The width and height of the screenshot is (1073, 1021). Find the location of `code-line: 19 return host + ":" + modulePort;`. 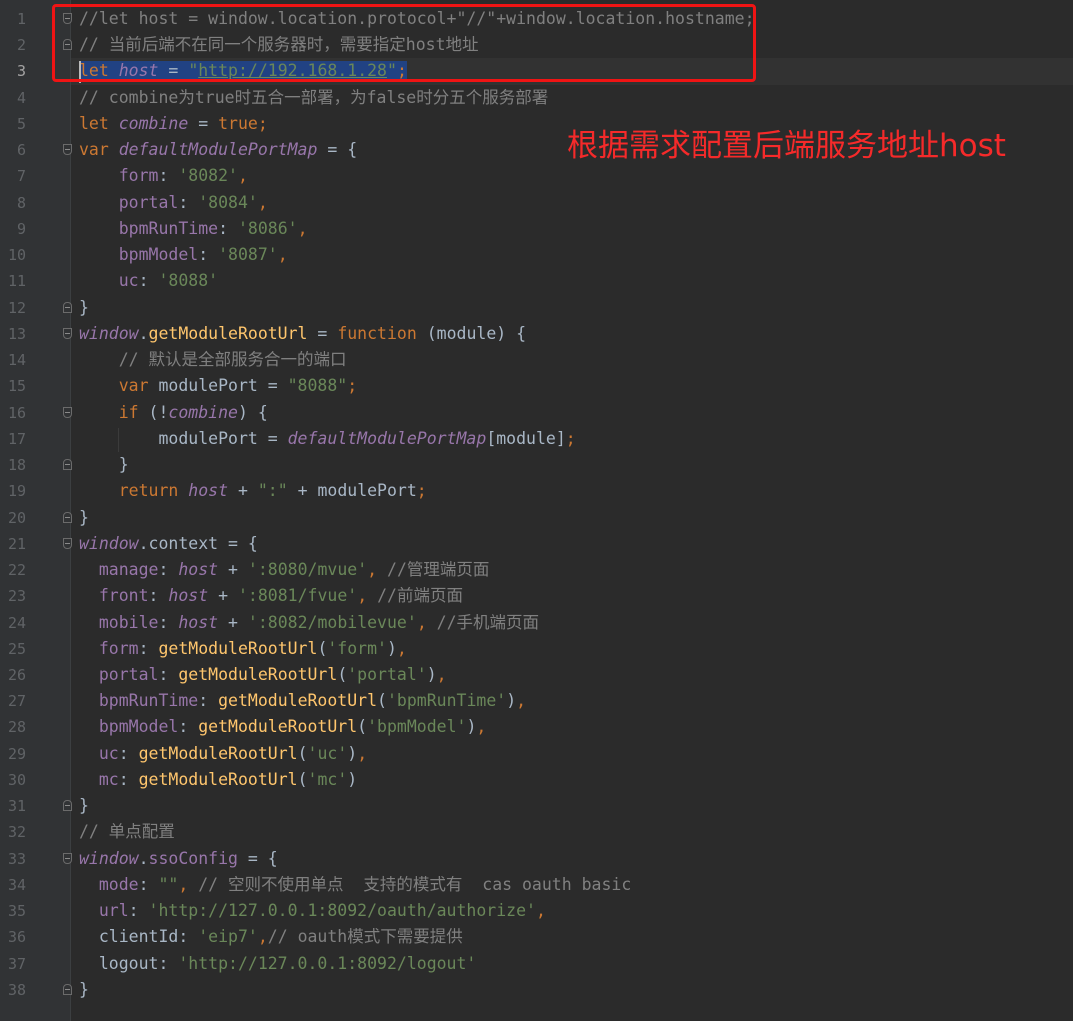

code-line: 19 return host + ":" + modulePort; is located at coordinates (536, 491).